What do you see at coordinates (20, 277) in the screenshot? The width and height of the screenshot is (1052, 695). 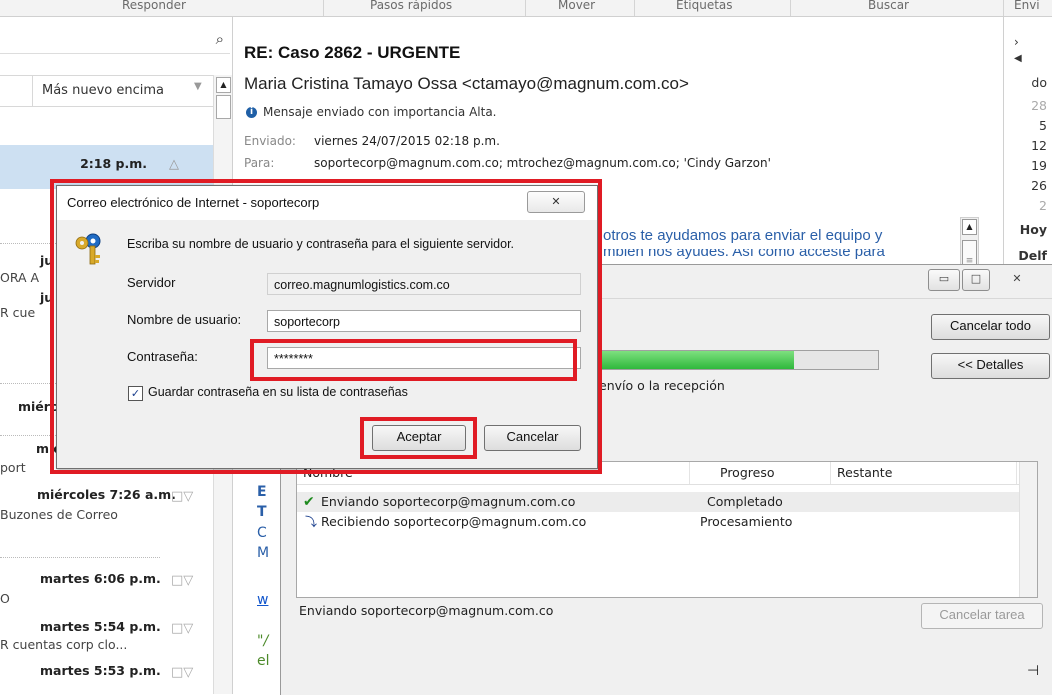 I see `list-item-subject: ORA A` at bounding box center [20, 277].